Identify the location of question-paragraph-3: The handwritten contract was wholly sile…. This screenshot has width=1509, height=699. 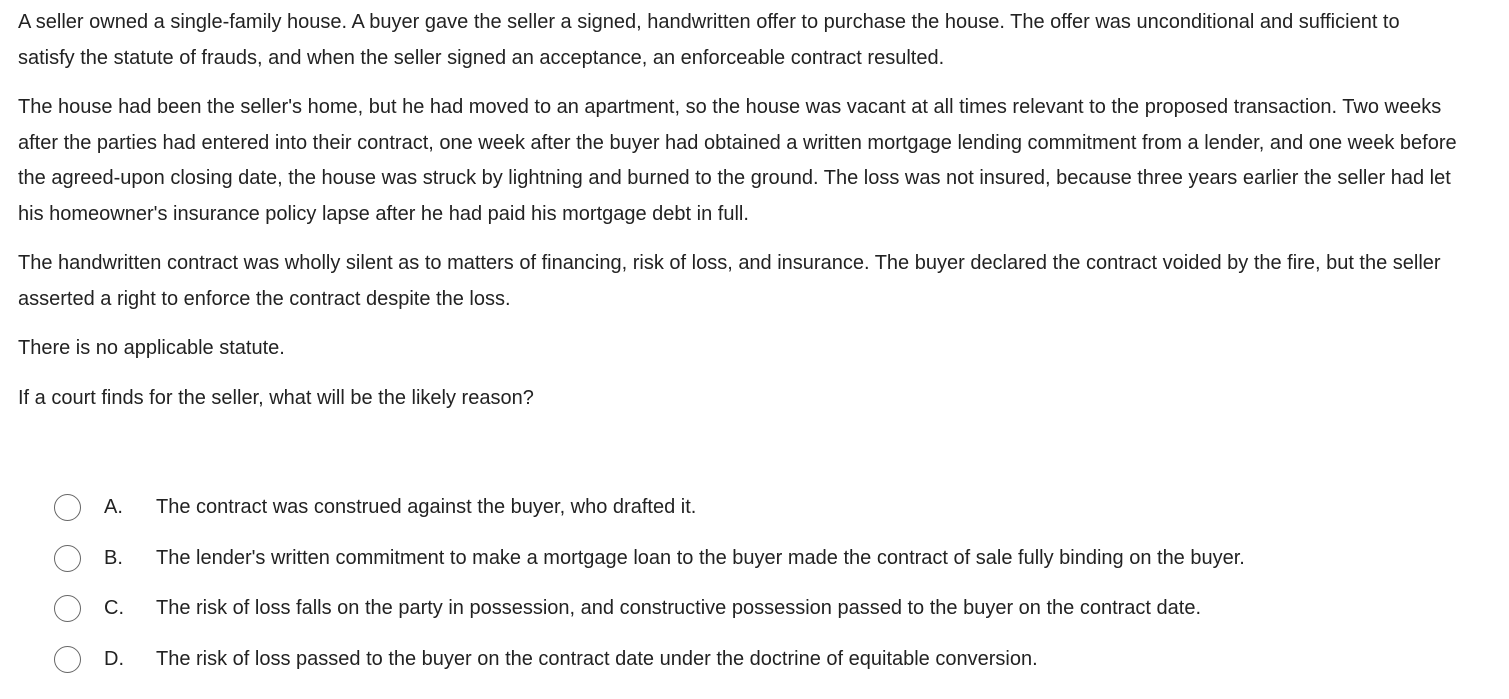
(729, 281).